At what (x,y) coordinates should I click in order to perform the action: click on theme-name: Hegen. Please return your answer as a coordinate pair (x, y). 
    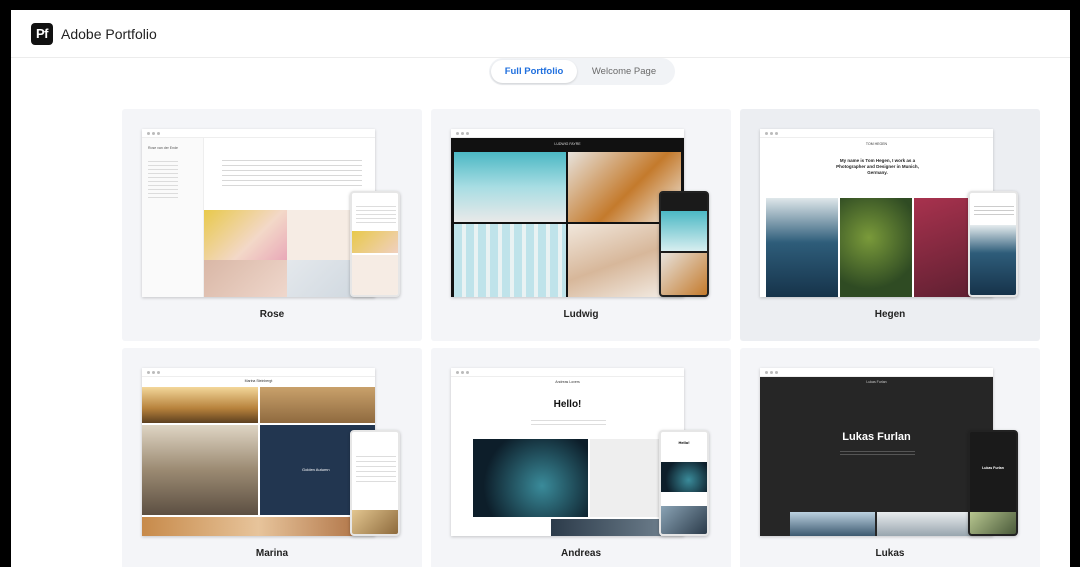
    Looking at the image, I should click on (890, 314).